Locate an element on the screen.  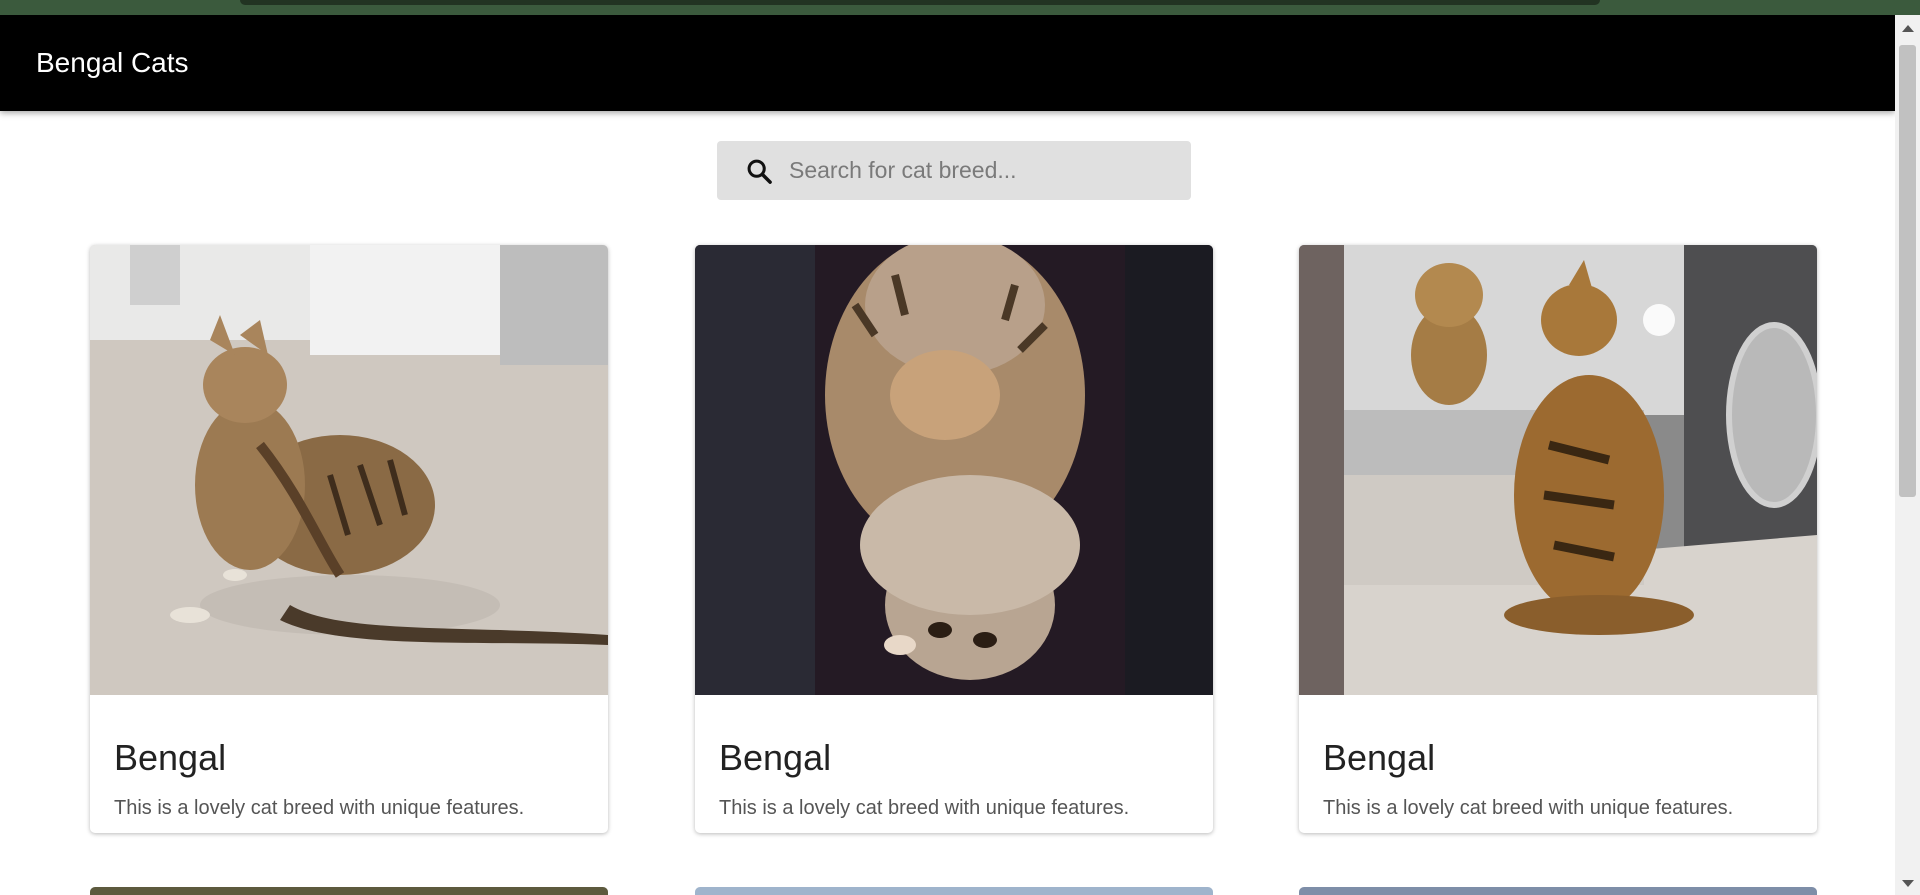
search-icon is located at coordinates (759, 171).